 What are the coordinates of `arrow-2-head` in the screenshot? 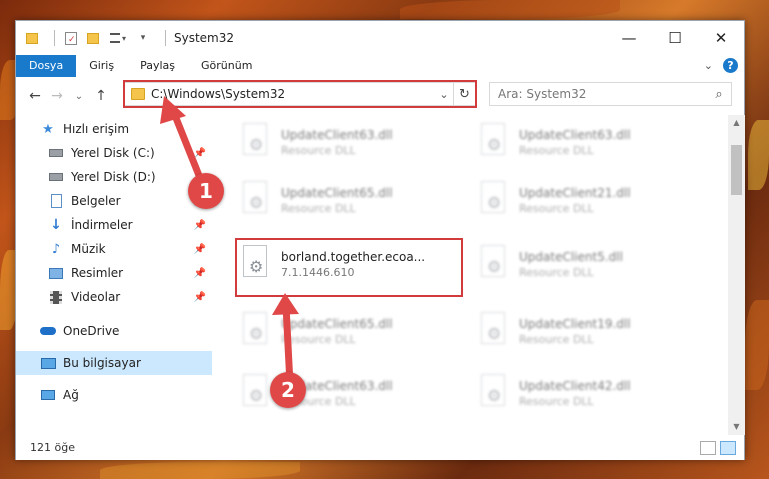 It's located at (285, 304).